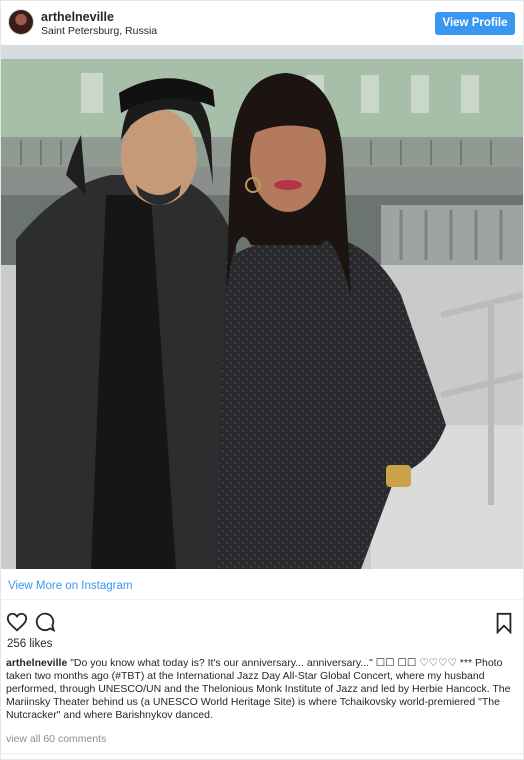 This screenshot has width=524, height=760. I want to click on view-more-link: View More on Instagram, so click(70, 586).